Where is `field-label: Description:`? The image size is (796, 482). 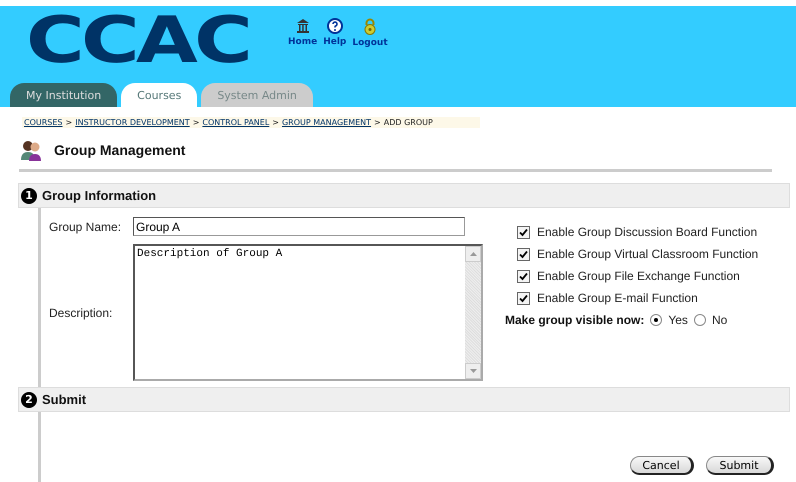
field-label: Description: is located at coordinates (81, 313).